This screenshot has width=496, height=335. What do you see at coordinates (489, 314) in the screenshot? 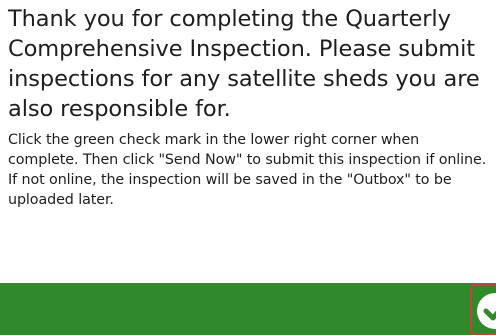
I see `checkmark-icon` at bounding box center [489, 314].